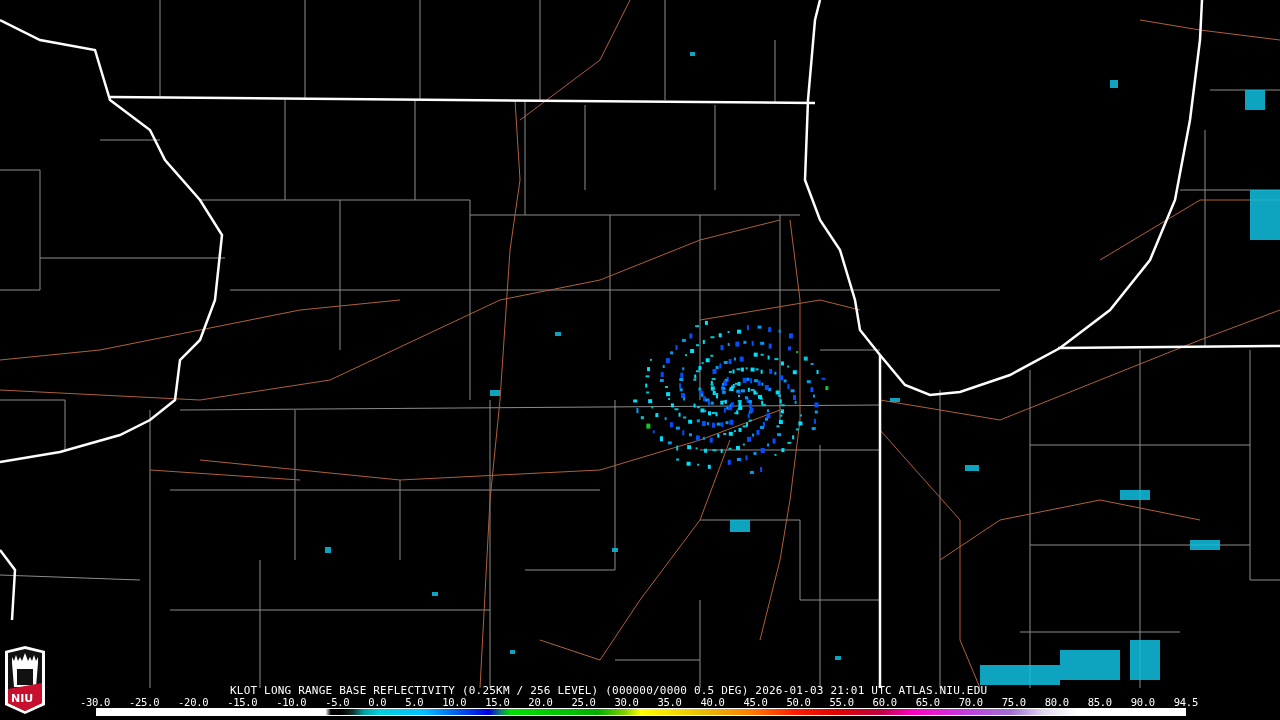 The image size is (1280, 720). I want to click on scale-label: 0.0, so click(377, 702).